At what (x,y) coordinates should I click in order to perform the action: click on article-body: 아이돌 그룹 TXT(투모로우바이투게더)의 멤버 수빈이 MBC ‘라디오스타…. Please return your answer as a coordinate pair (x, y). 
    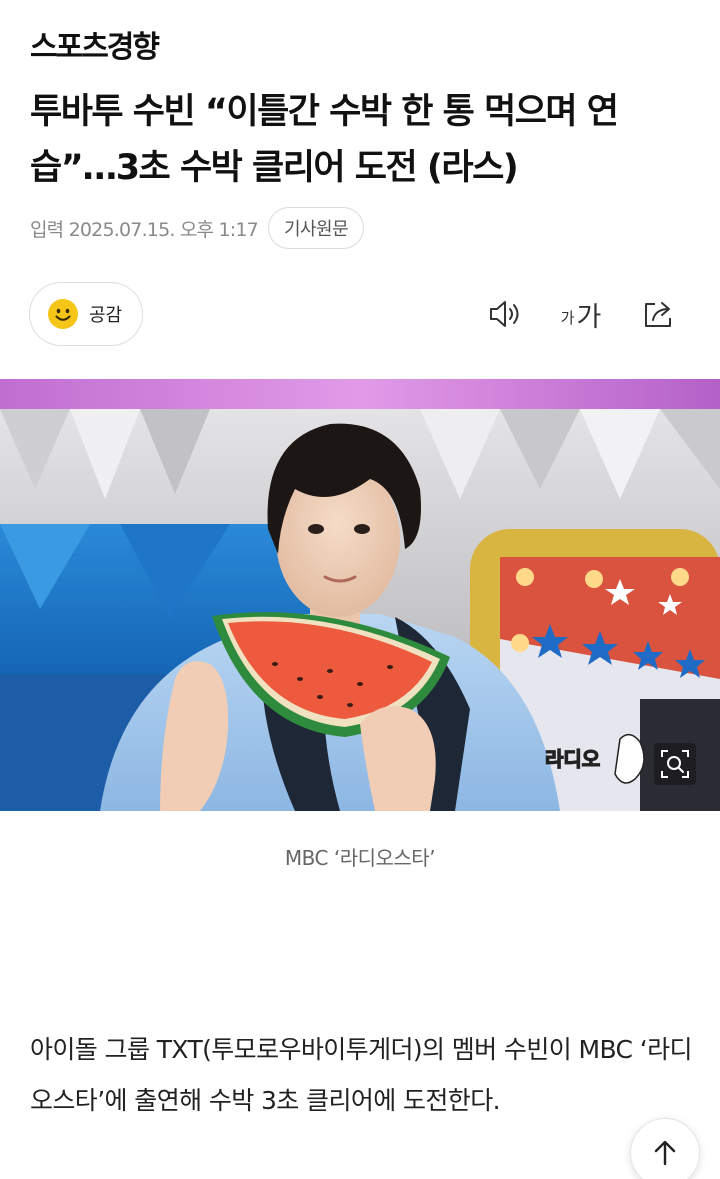
    Looking at the image, I should click on (361, 1075).